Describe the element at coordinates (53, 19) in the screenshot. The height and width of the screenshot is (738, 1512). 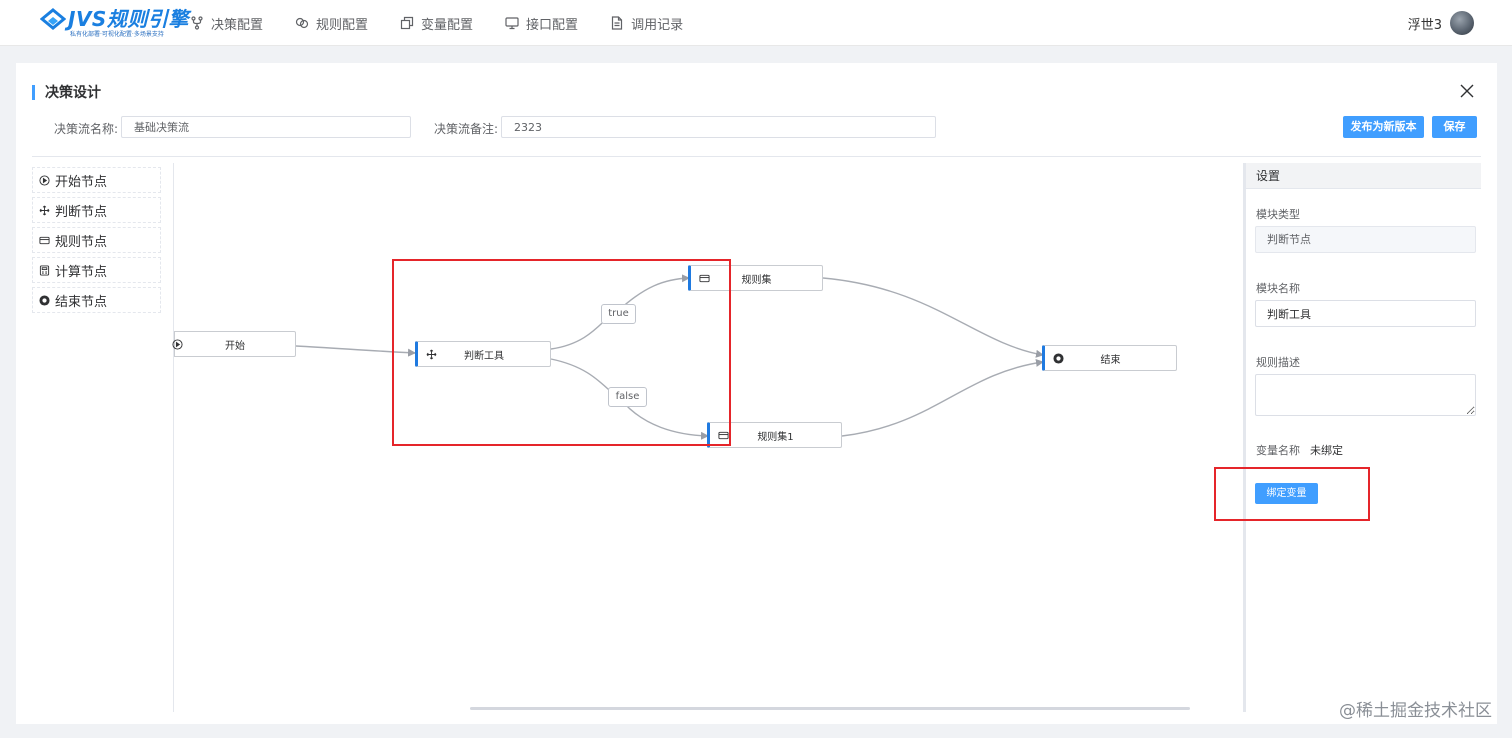
I see `logo-mark-icon` at that location.